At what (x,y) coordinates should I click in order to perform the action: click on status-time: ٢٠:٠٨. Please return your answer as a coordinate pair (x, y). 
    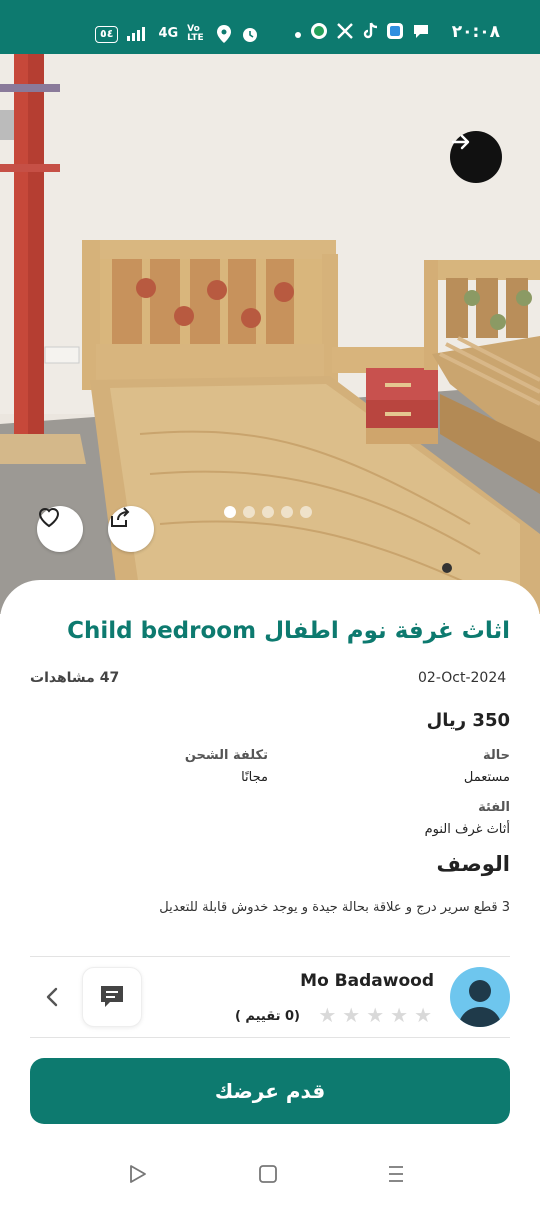
    Looking at the image, I should click on (475, 32).